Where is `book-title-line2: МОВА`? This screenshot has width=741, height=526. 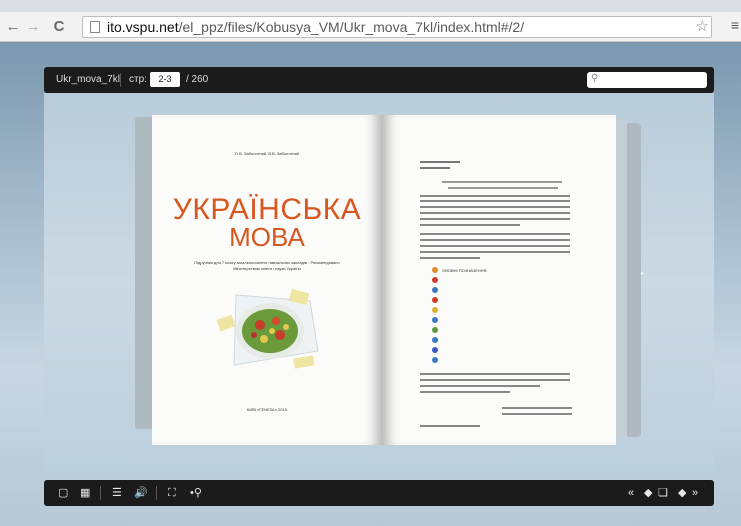
book-title-line2: МОВА is located at coordinates (267, 237).